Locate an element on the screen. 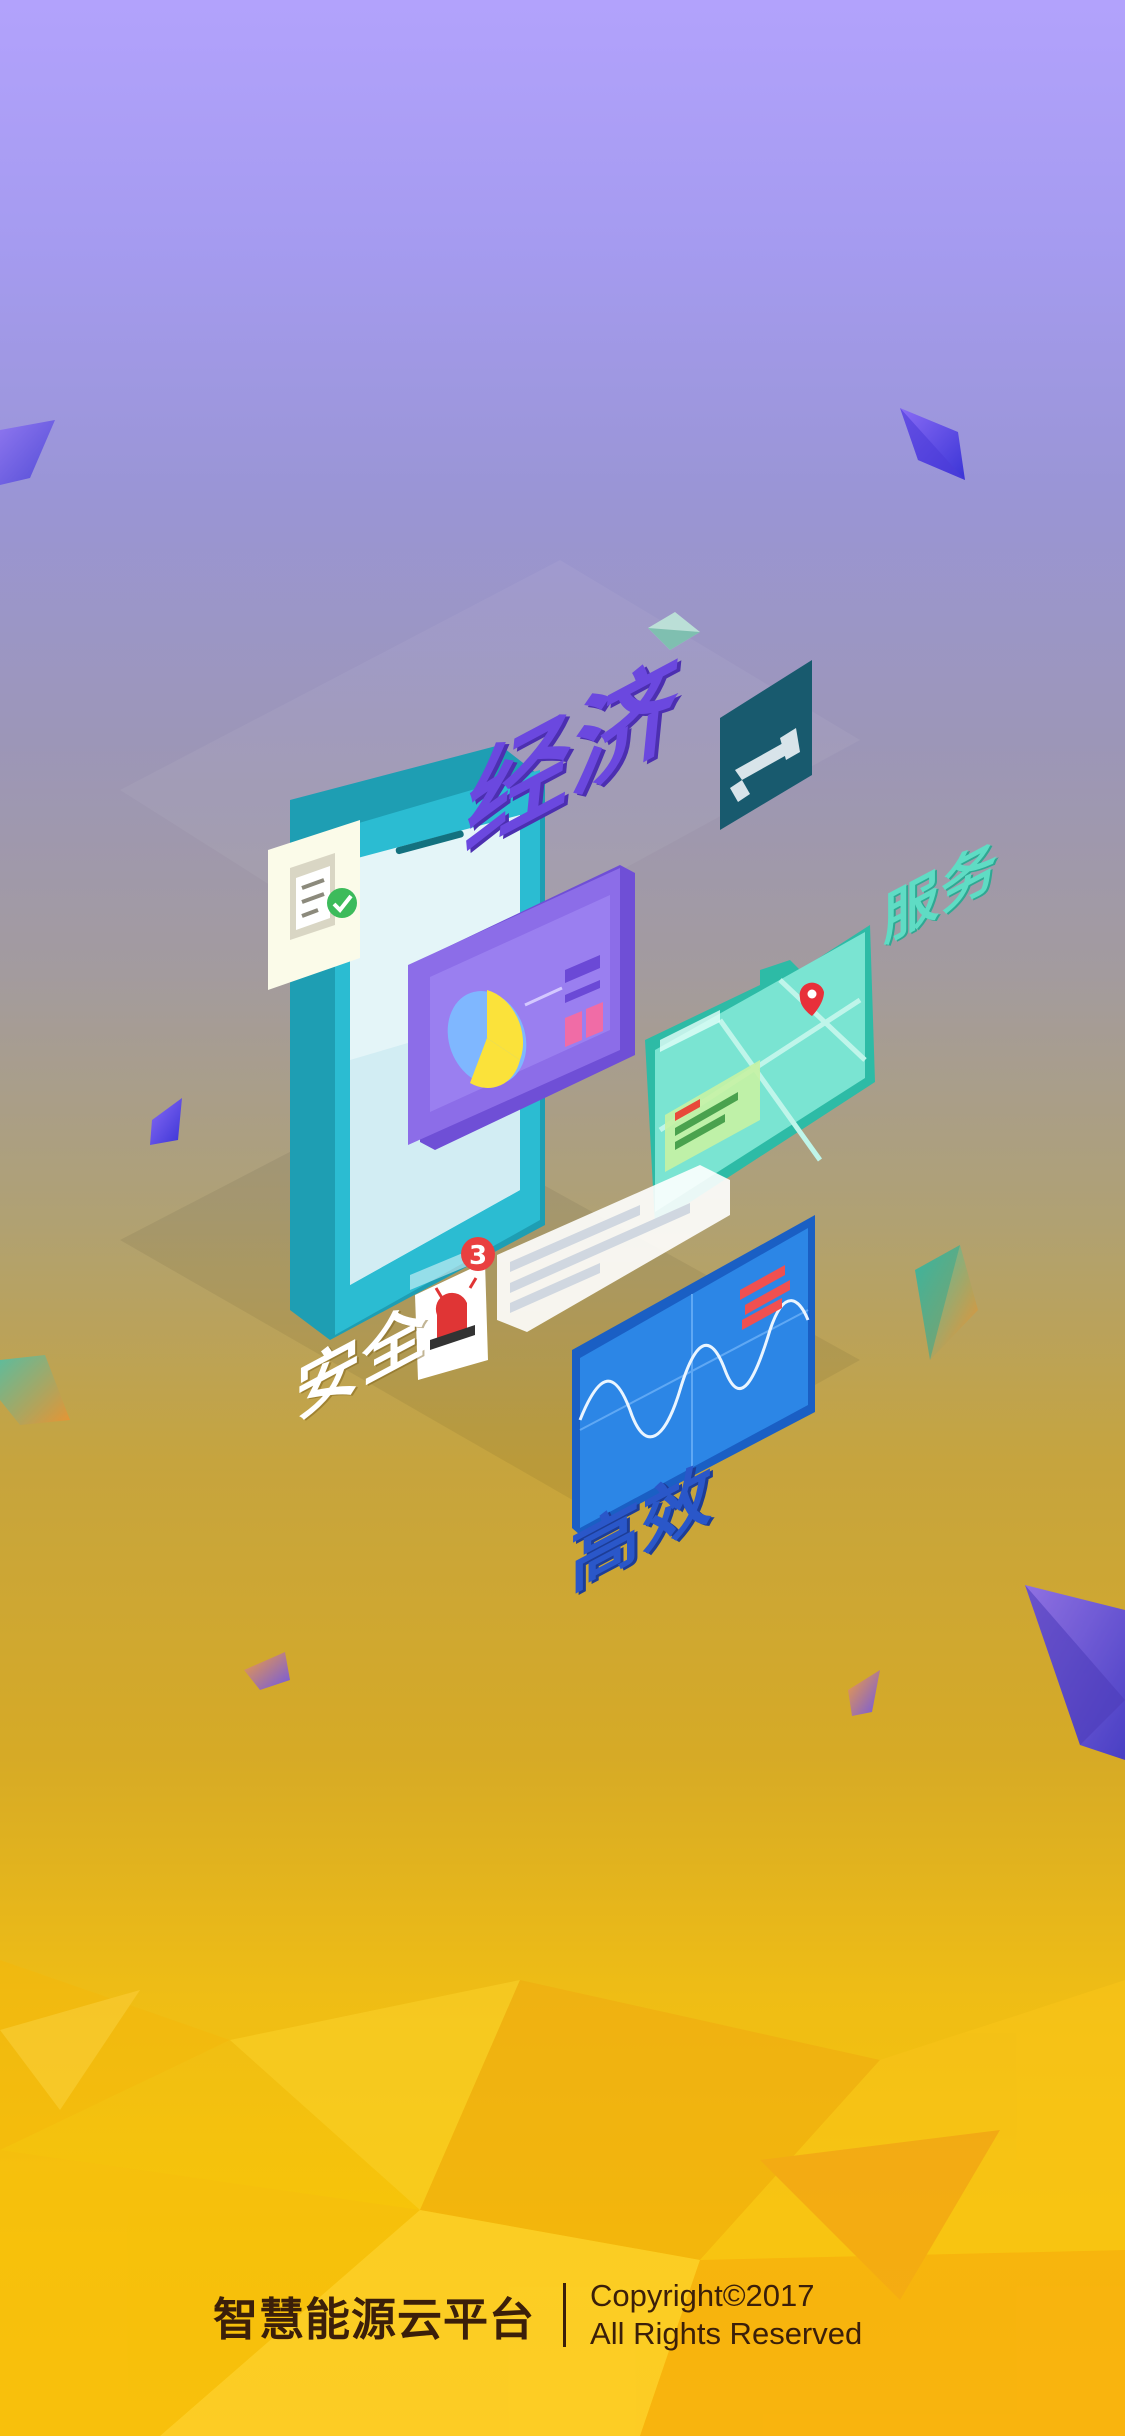  svg-text: 3 is located at coordinates (478, 1256).